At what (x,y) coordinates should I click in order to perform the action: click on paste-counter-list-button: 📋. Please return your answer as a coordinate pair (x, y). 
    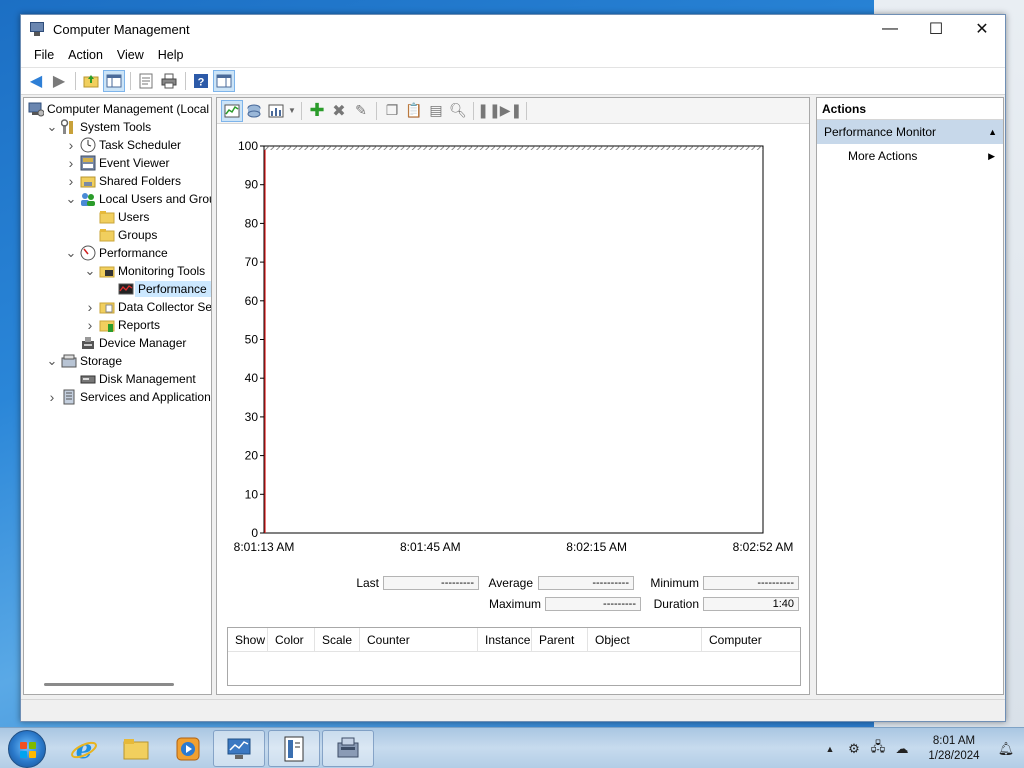
    Looking at the image, I should click on (414, 111).